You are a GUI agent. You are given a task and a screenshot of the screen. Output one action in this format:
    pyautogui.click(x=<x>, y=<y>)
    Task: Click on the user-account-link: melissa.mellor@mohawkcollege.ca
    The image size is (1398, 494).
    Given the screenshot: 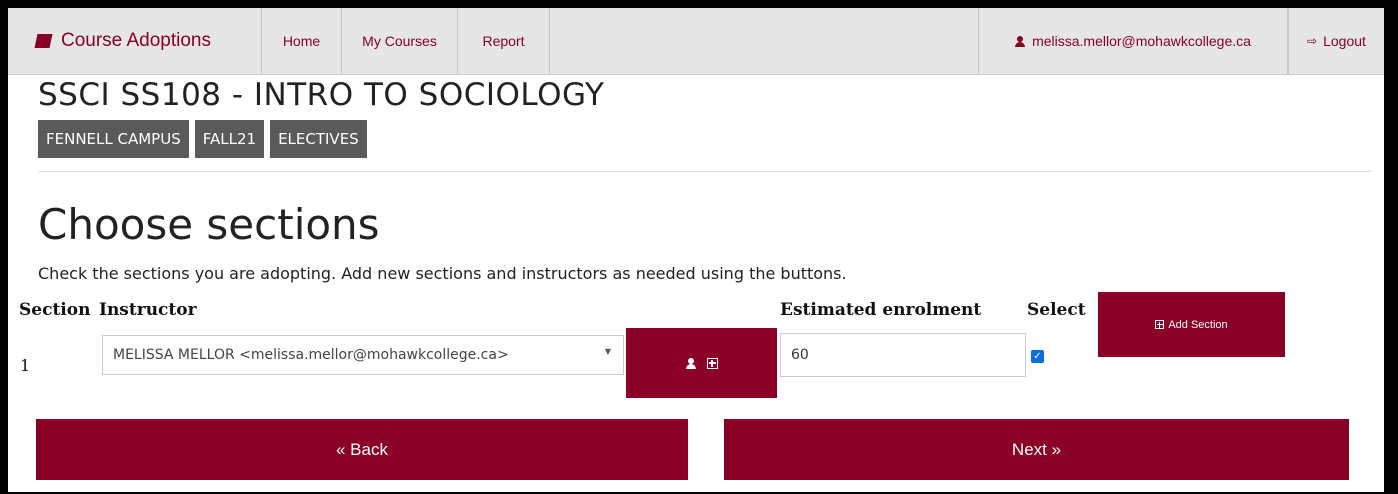 What is the action you would take?
    pyautogui.click(x=1133, y=41)
    